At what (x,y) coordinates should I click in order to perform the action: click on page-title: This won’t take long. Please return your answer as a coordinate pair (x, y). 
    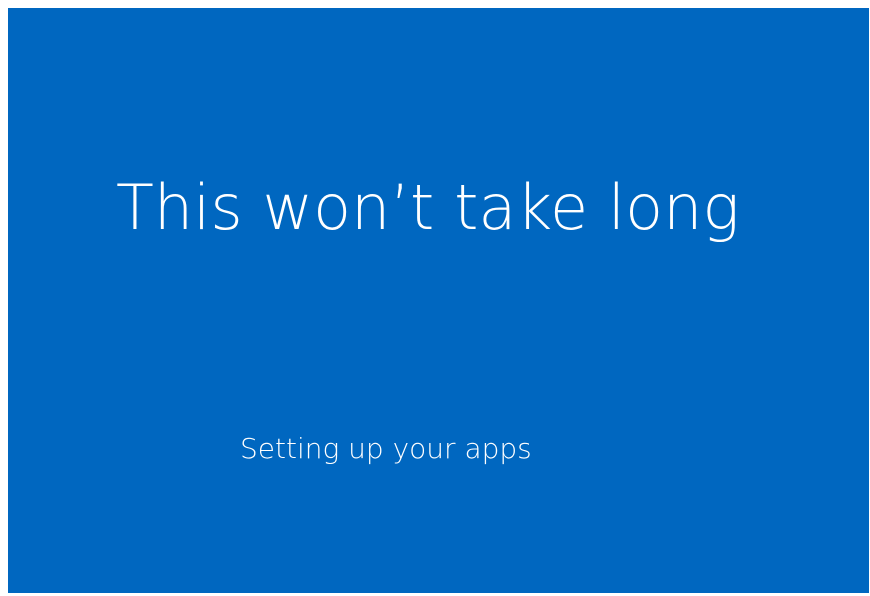
    Looking at the image, I should click on (428, 207).